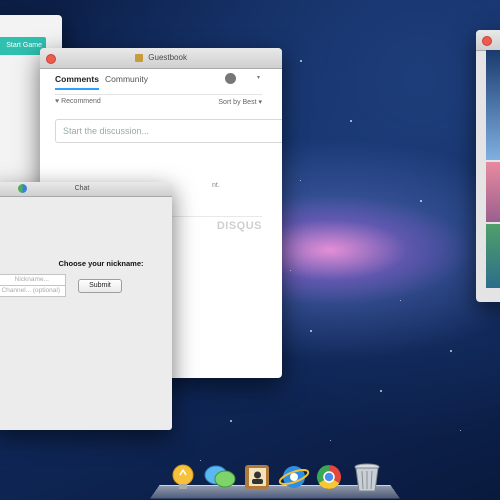 This screenshot has width=500, height=500. I want to click on photos-titlebar, so click(488, 40).